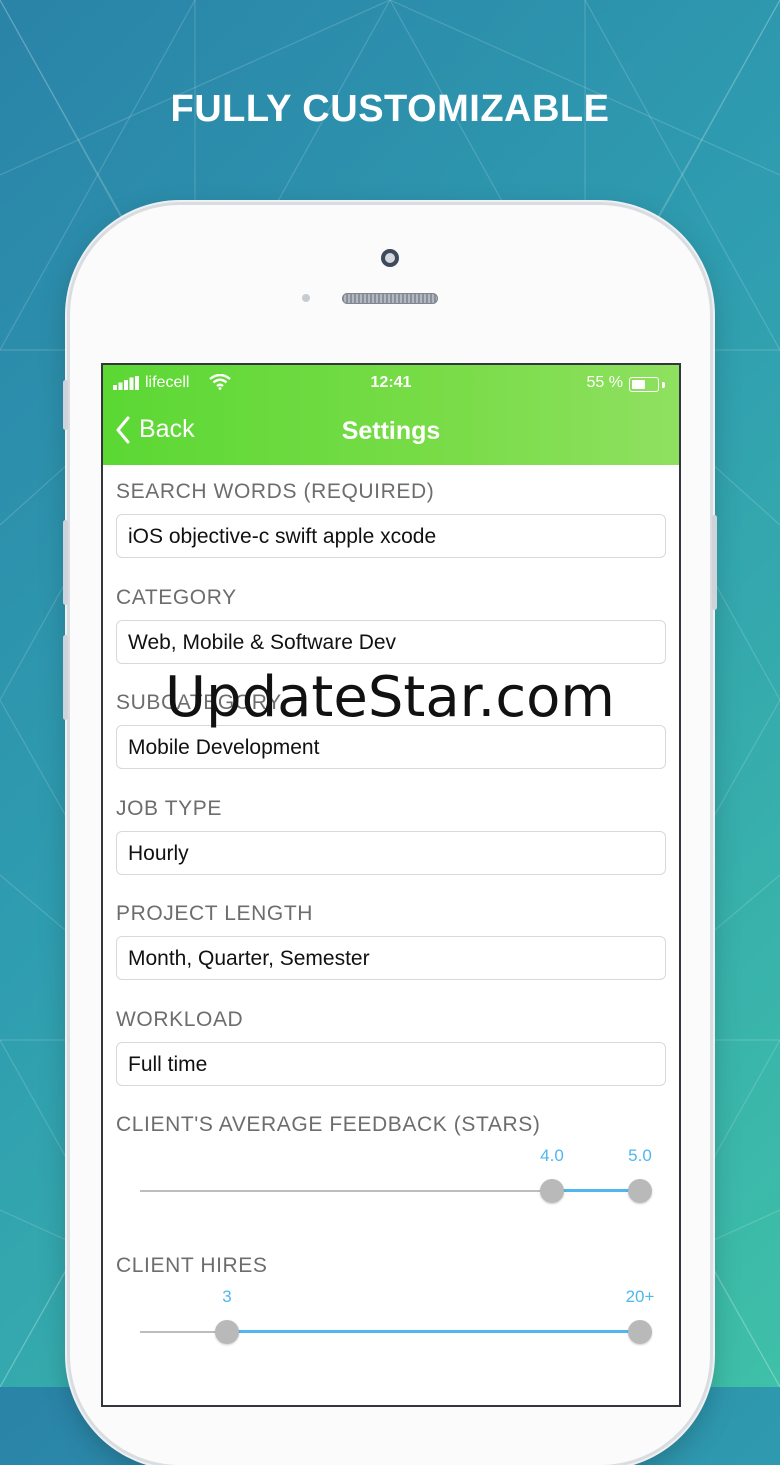 This screenshot has width=780, height=1465. I want to click on slider-min-value: 3, so click(227, 1296).